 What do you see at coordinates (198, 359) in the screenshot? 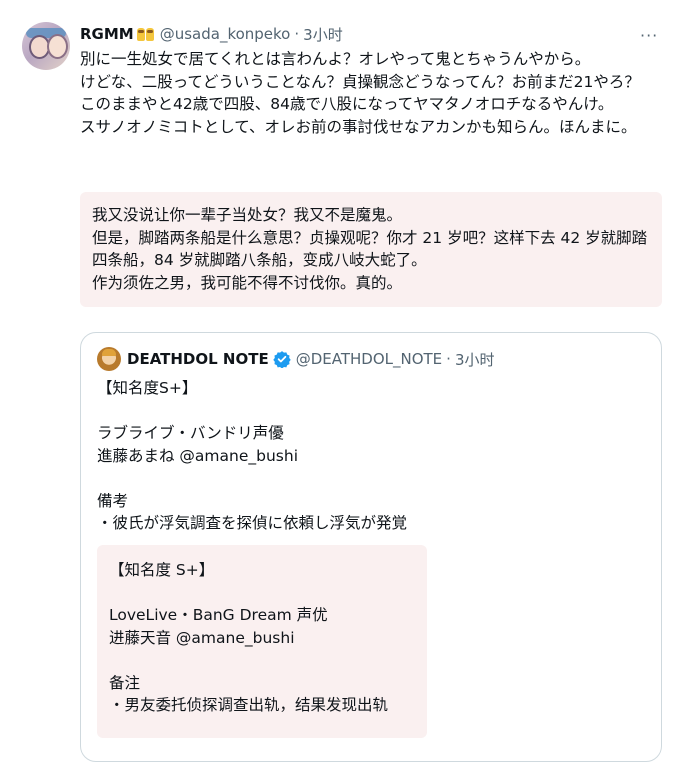
I see `quote-author-name: DEATHDOL NOTE` at bounding box center [198, 359].